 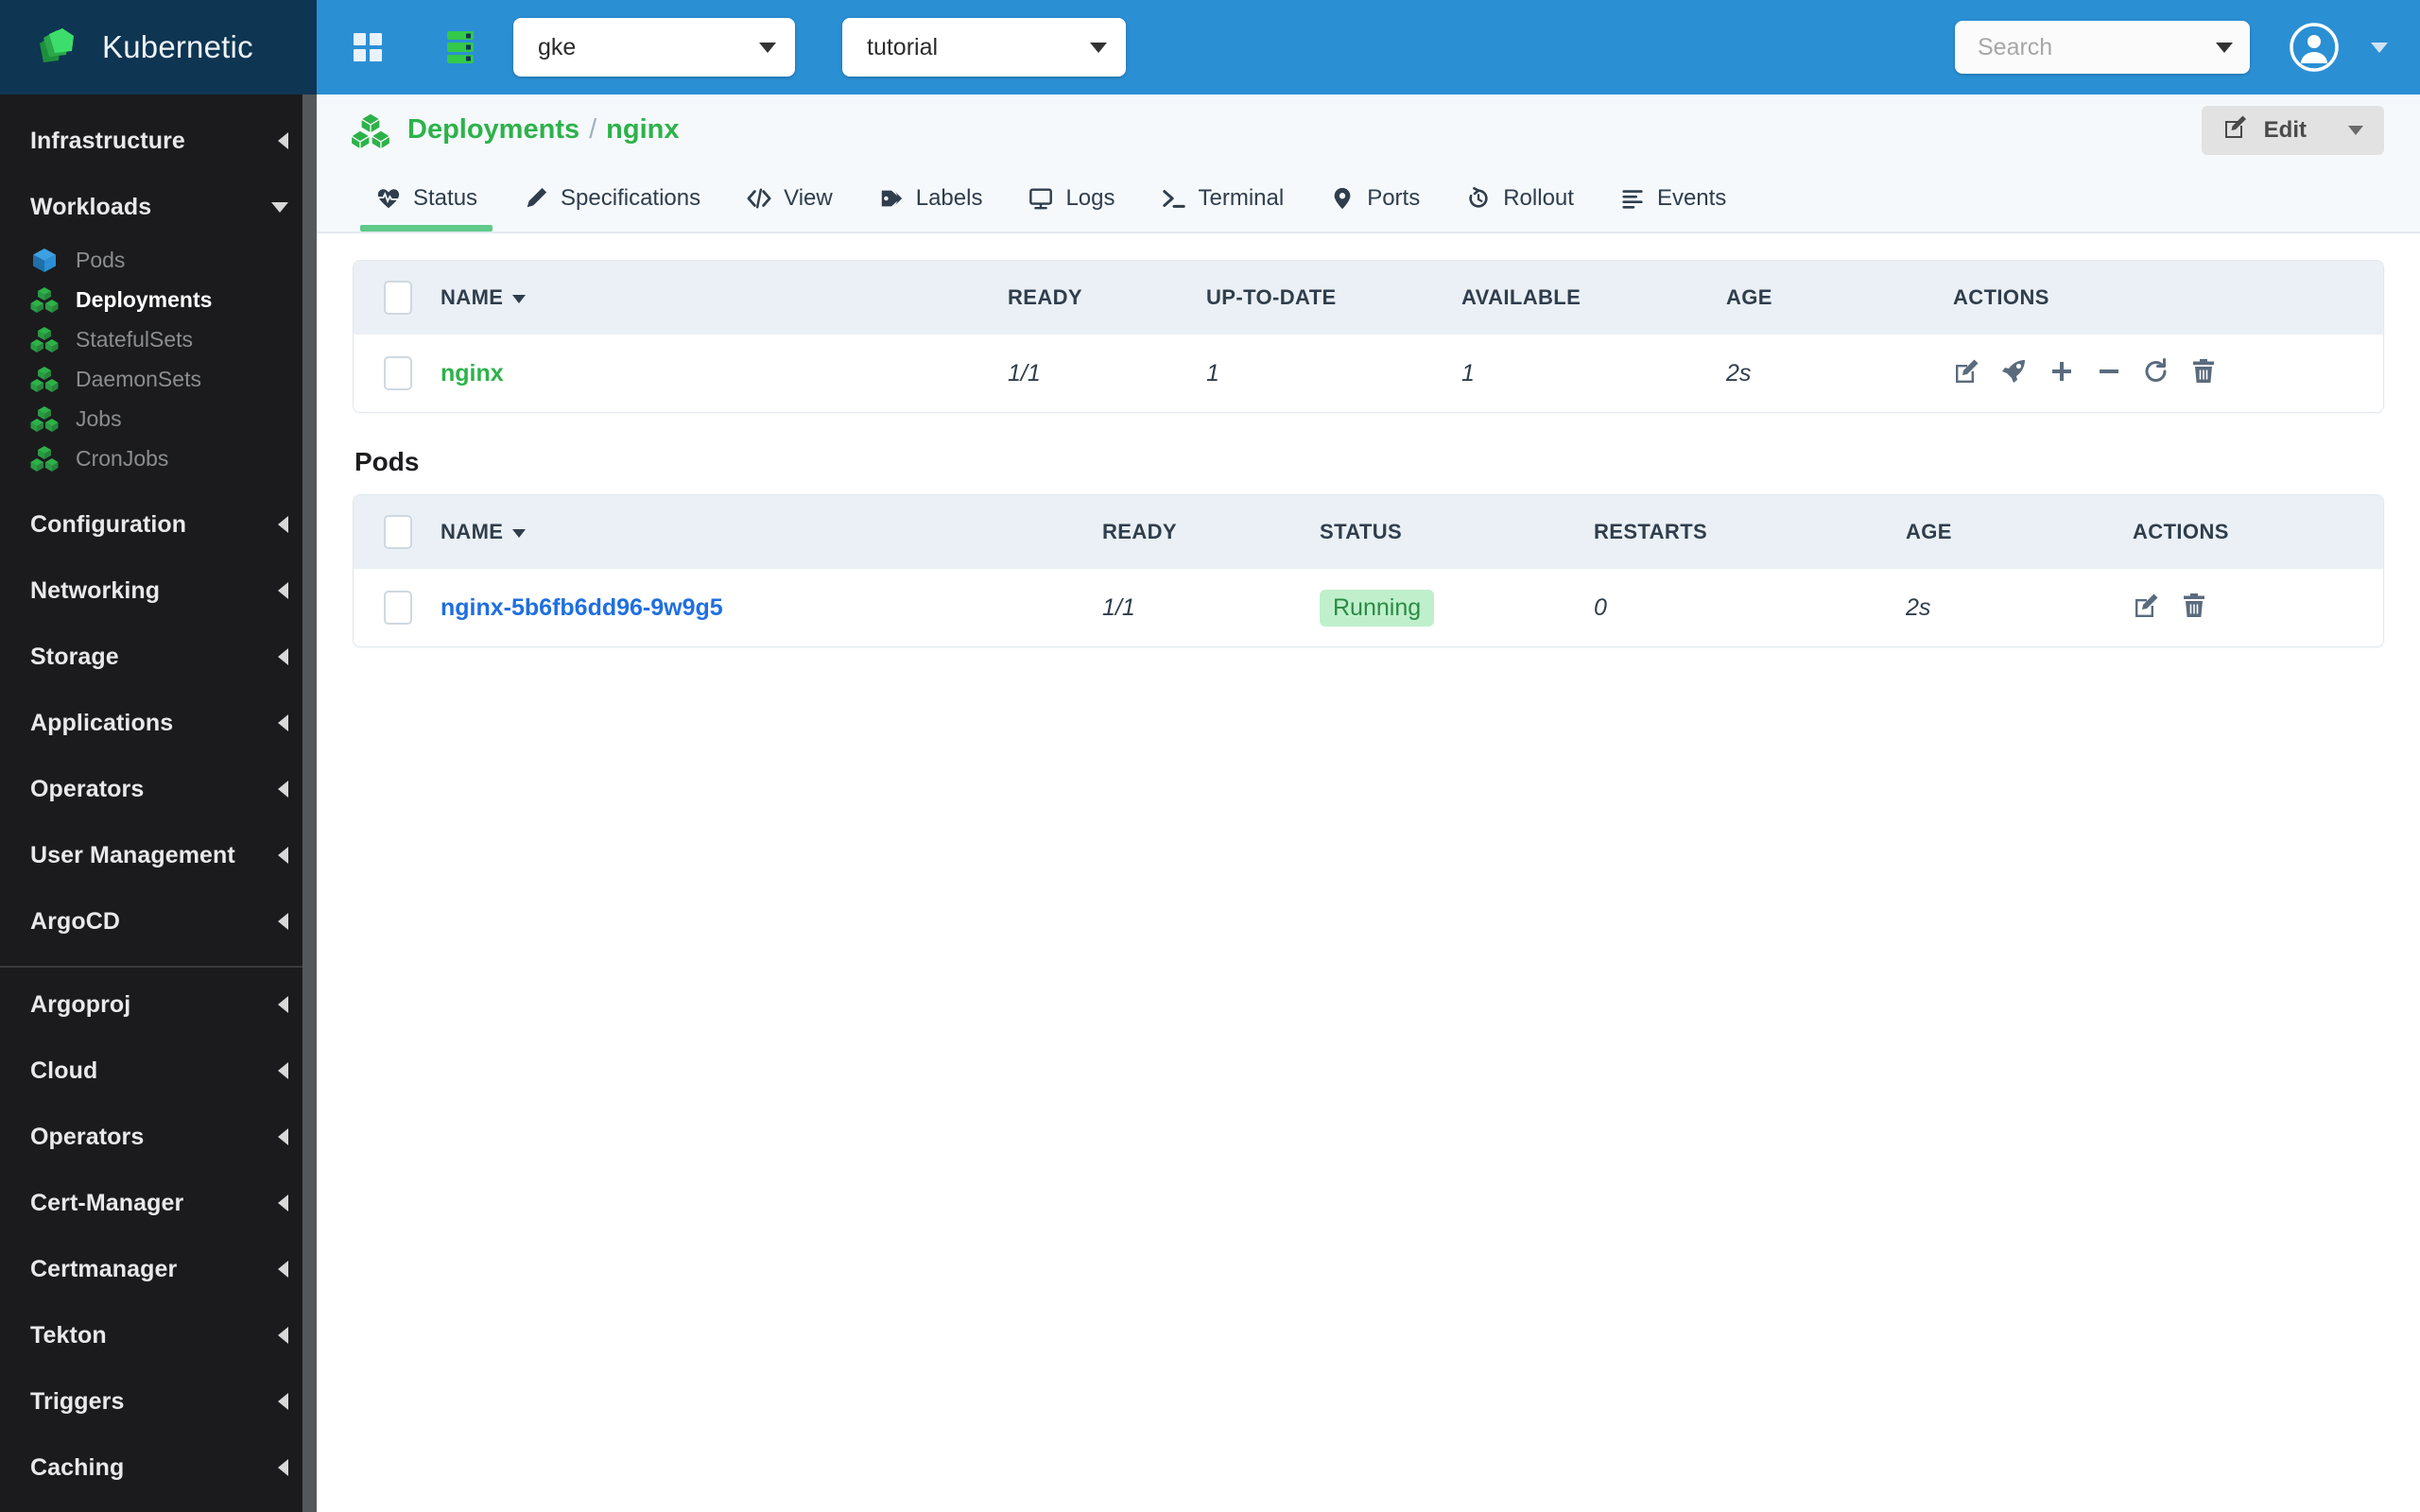 What do you see at coordinates (138, 378) in the screenshot?
I see `sidebar-item-label: DaemonSets` at bounding box center [138, 378].